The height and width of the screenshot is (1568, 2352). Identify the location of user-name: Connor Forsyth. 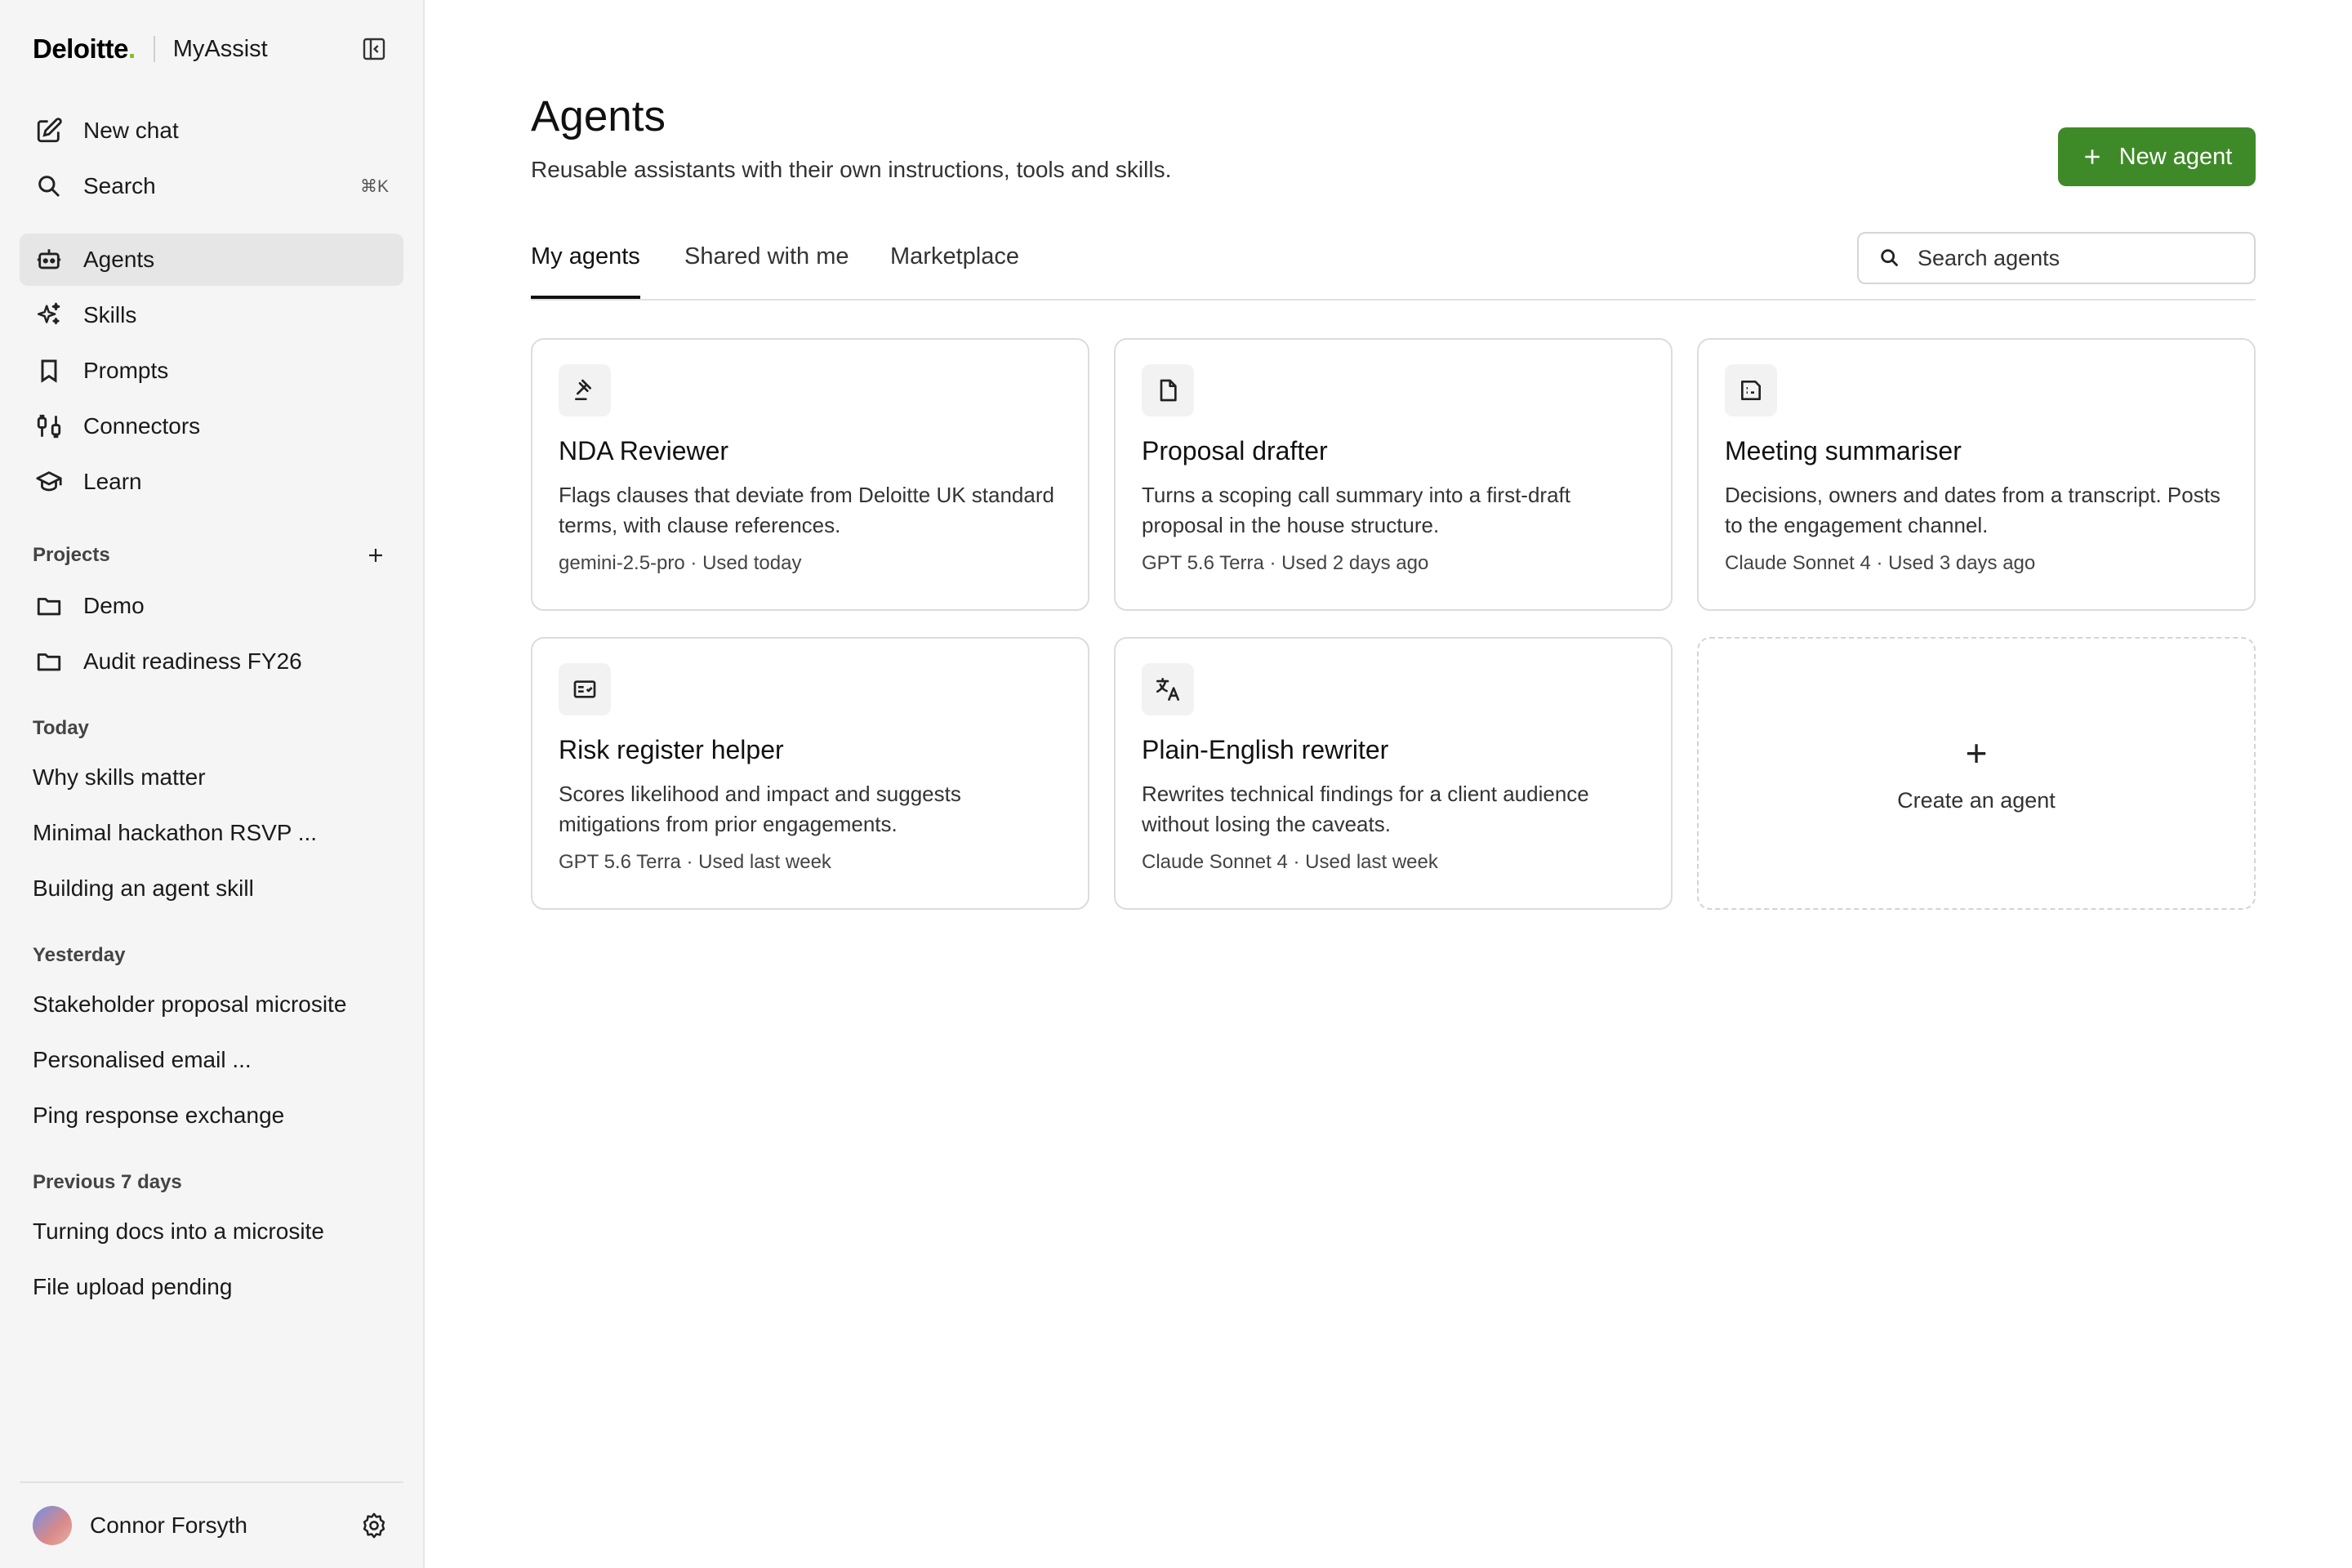
(168, 1525).